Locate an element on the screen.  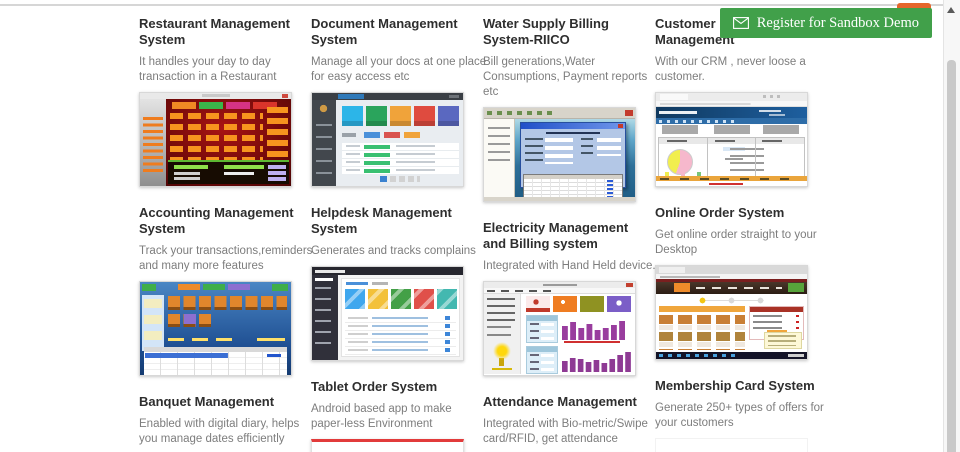
mini-left-panel-bulb is located at coordinates (502, 334).